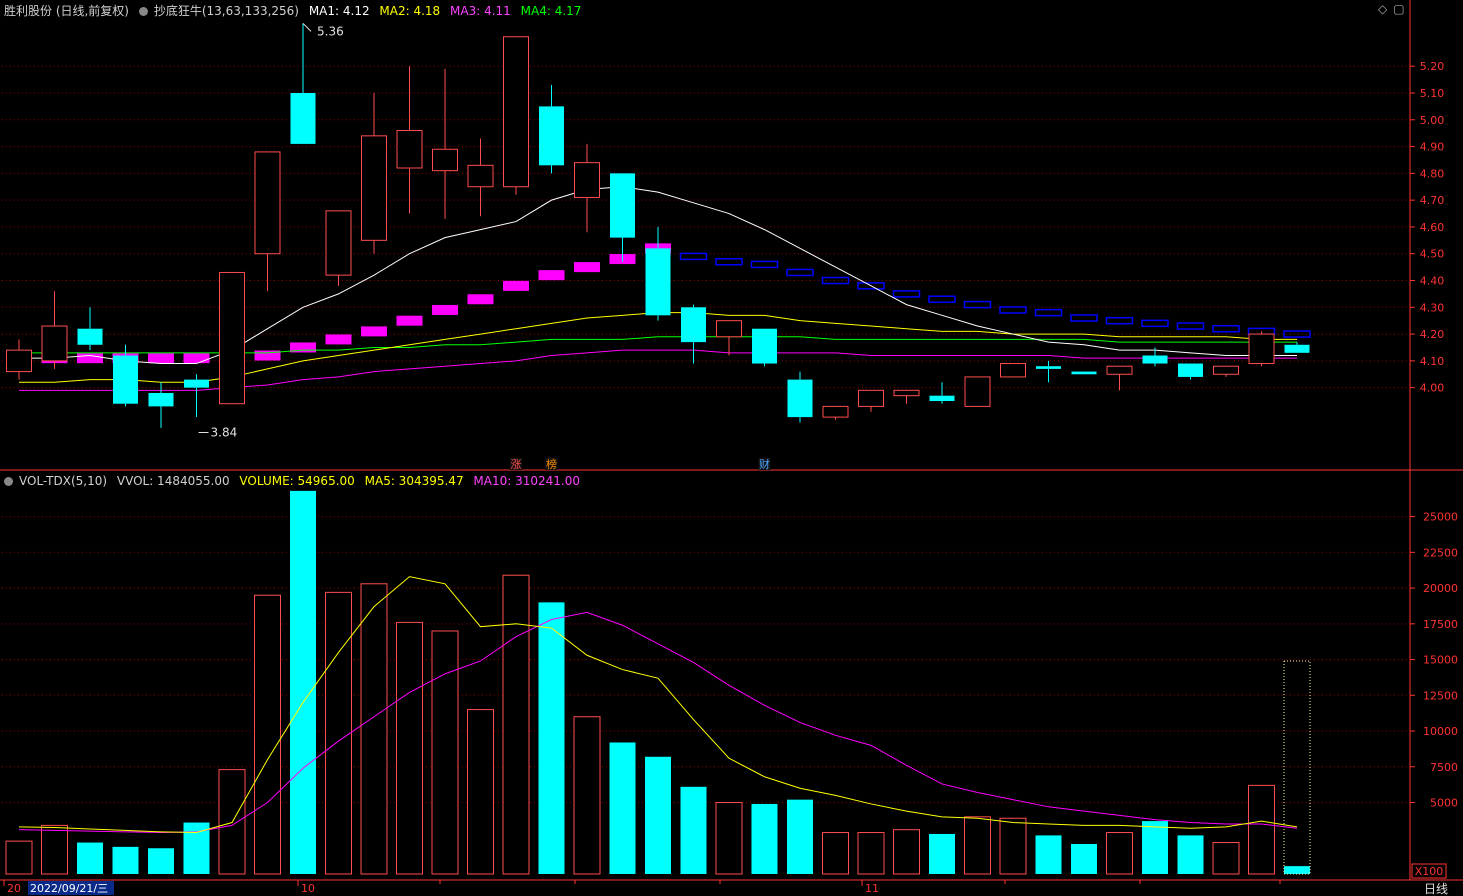 The height and width of the screenshot is (896, 1463). I want to click on volume-projection-box, so click(1297, 767).